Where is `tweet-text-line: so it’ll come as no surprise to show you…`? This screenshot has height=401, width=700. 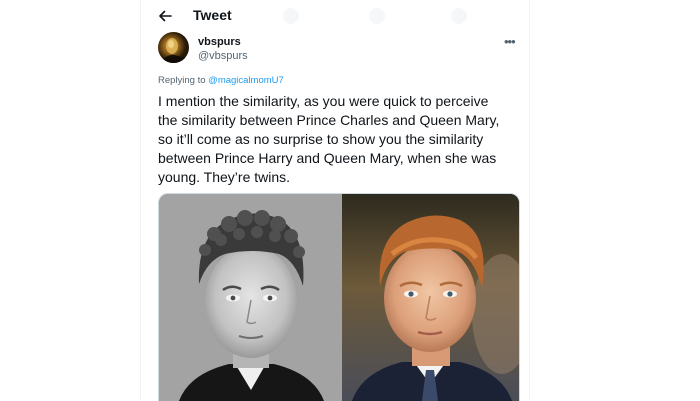
tweet-text-line: so it’ll come as no surprise to show you… is located at coordinates (321, 139).